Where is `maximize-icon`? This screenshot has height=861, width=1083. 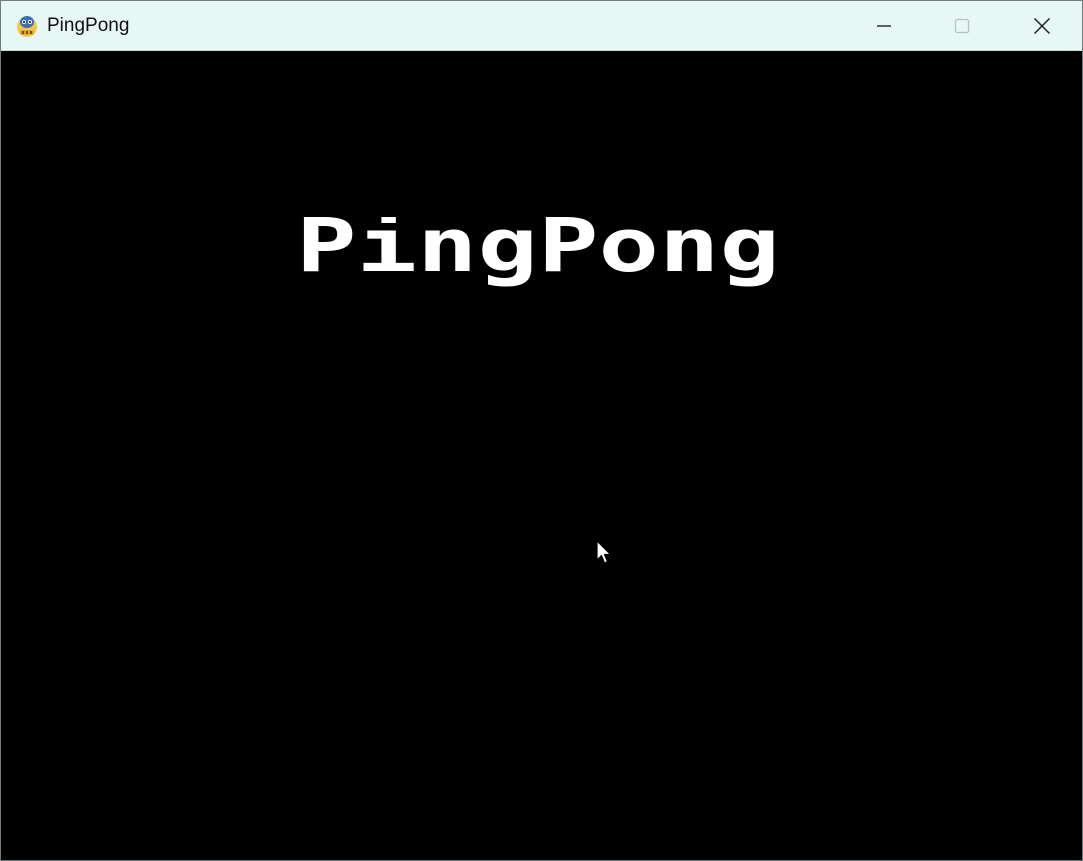
maximize-icon is located at coordinates (962, 26).